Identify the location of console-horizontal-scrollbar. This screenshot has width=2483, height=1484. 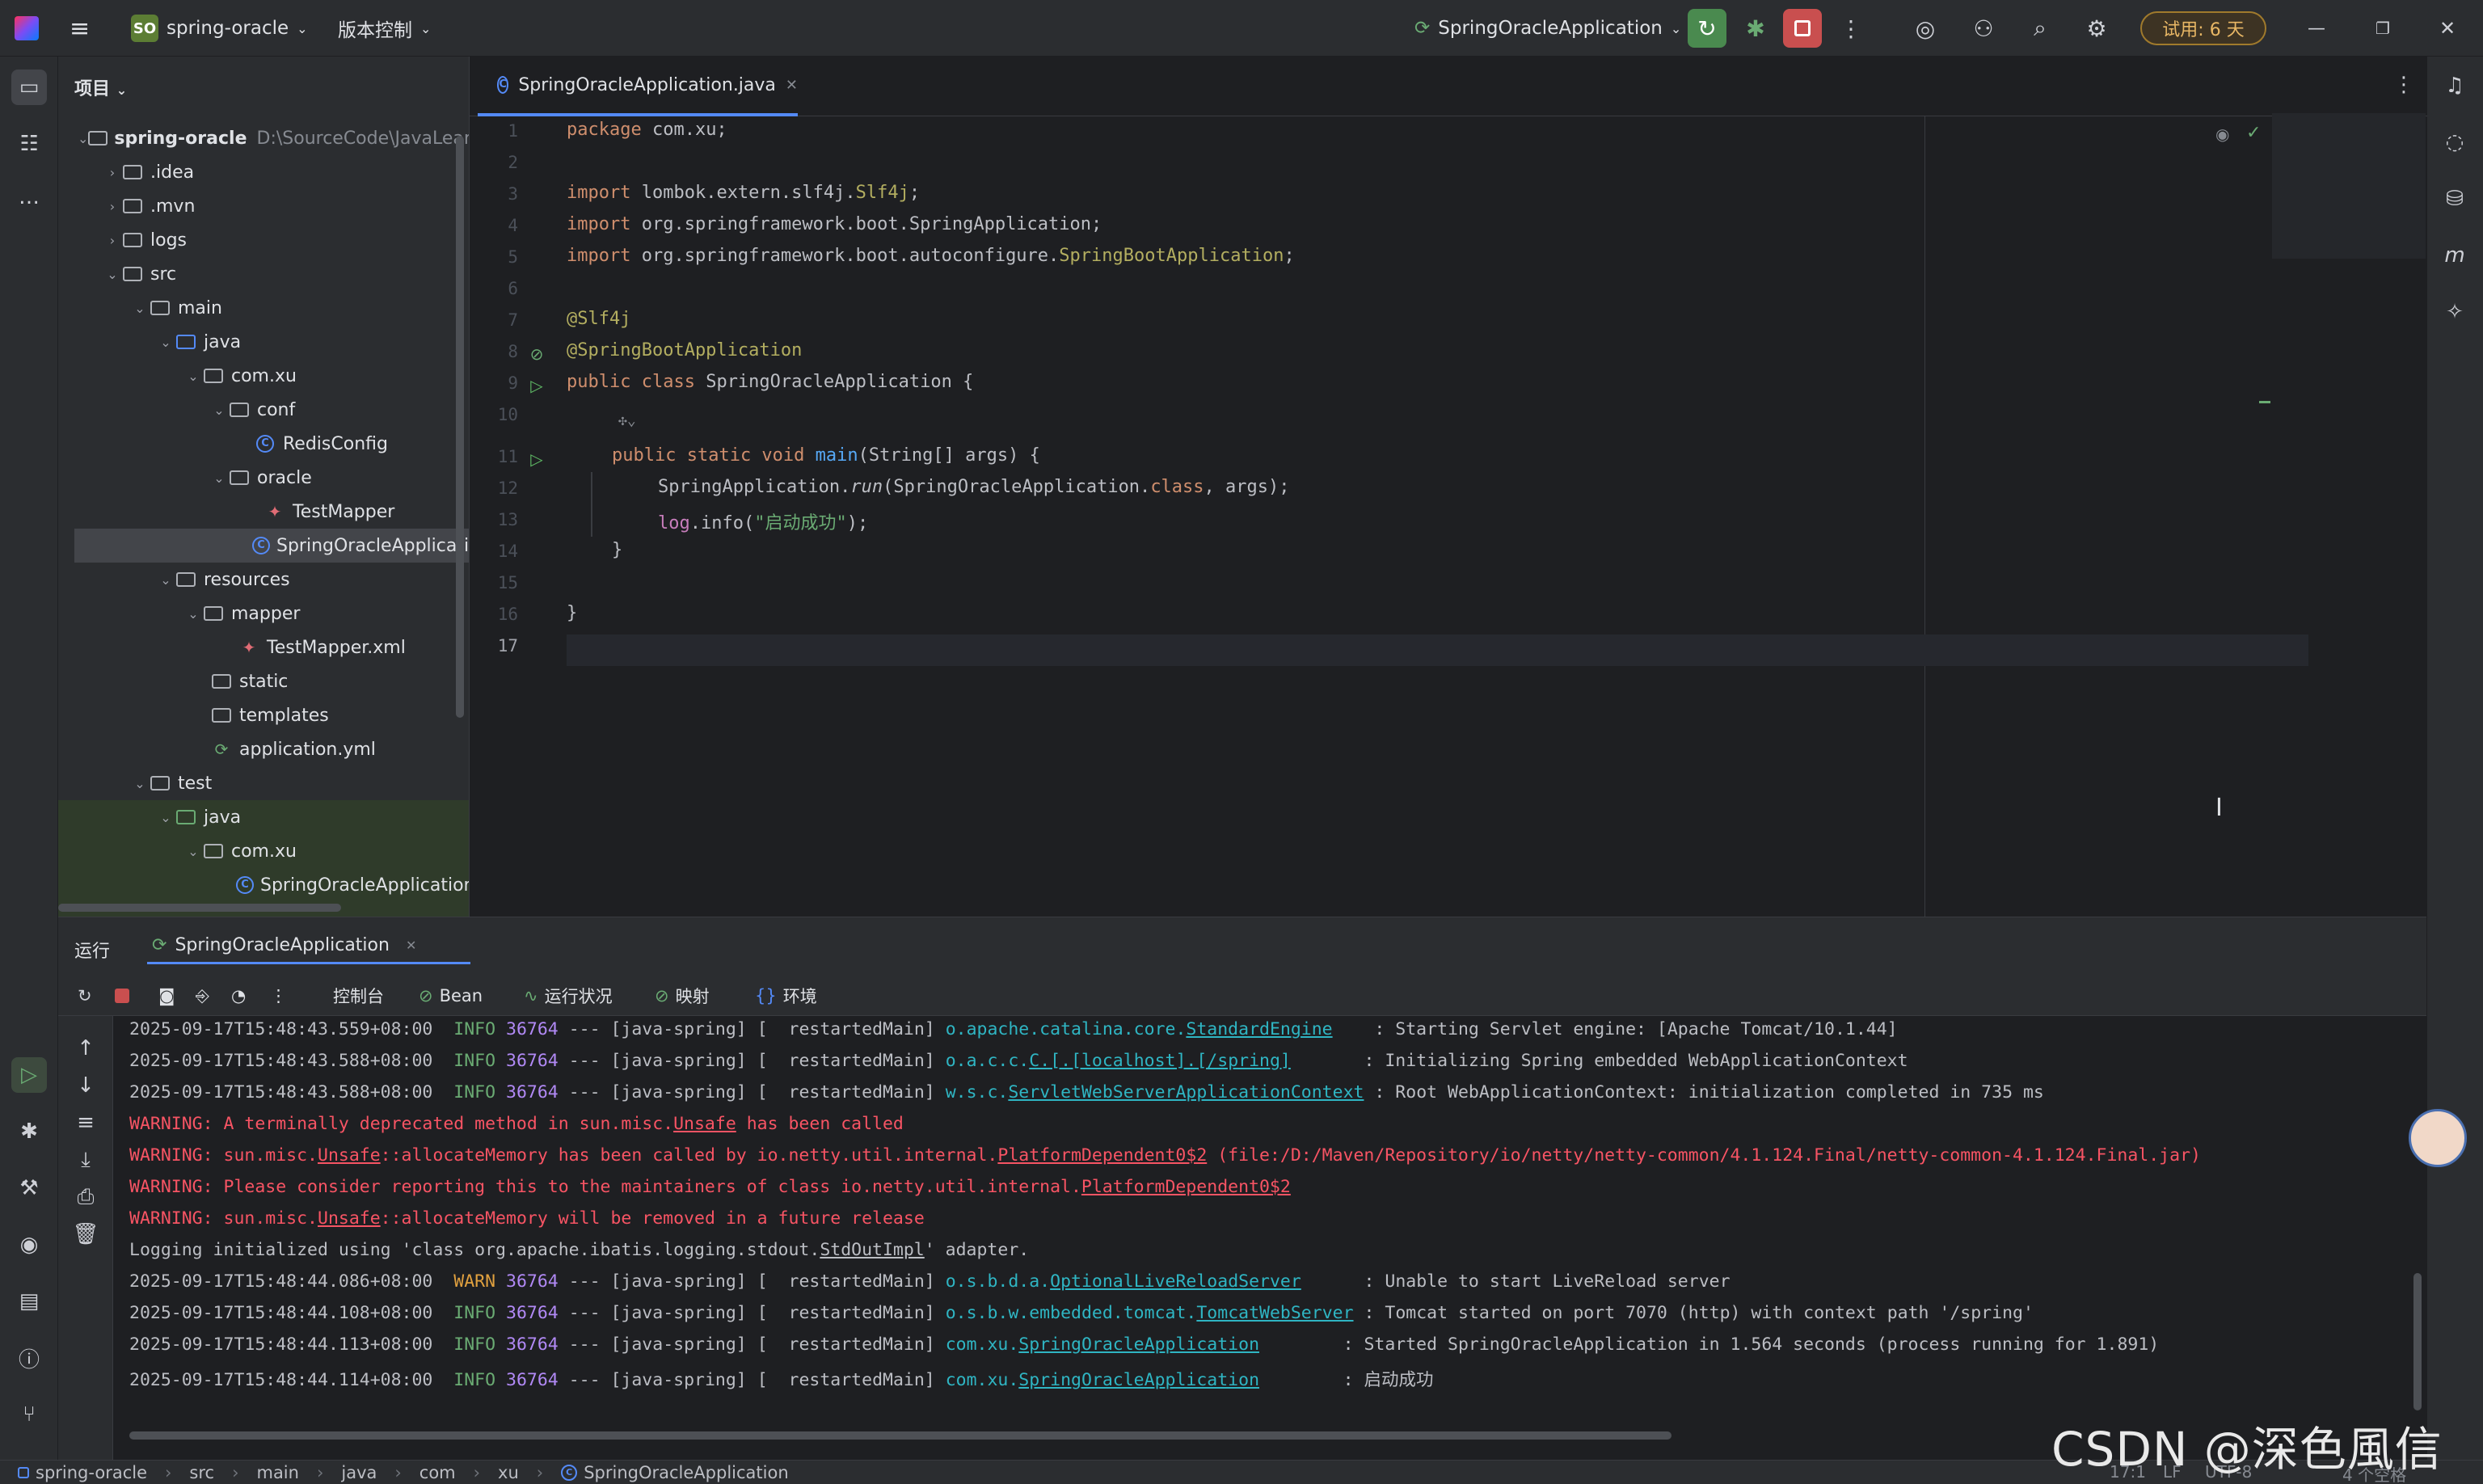
(900, 1435).